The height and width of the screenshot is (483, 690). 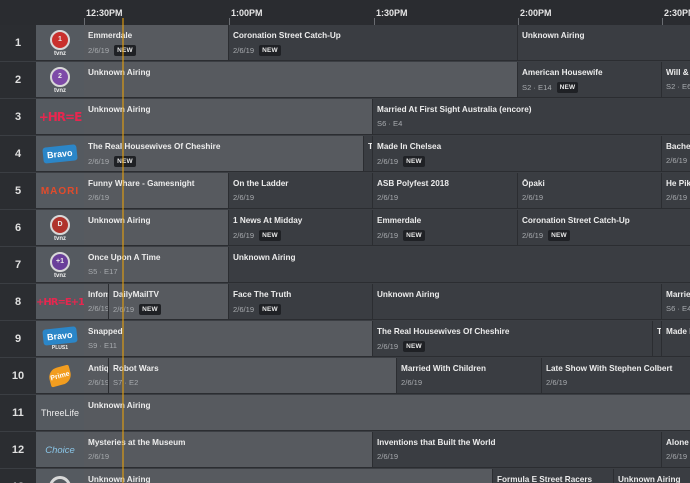 I want to click on channel-logo: 1 tvnz, so click(x=60, y=42).